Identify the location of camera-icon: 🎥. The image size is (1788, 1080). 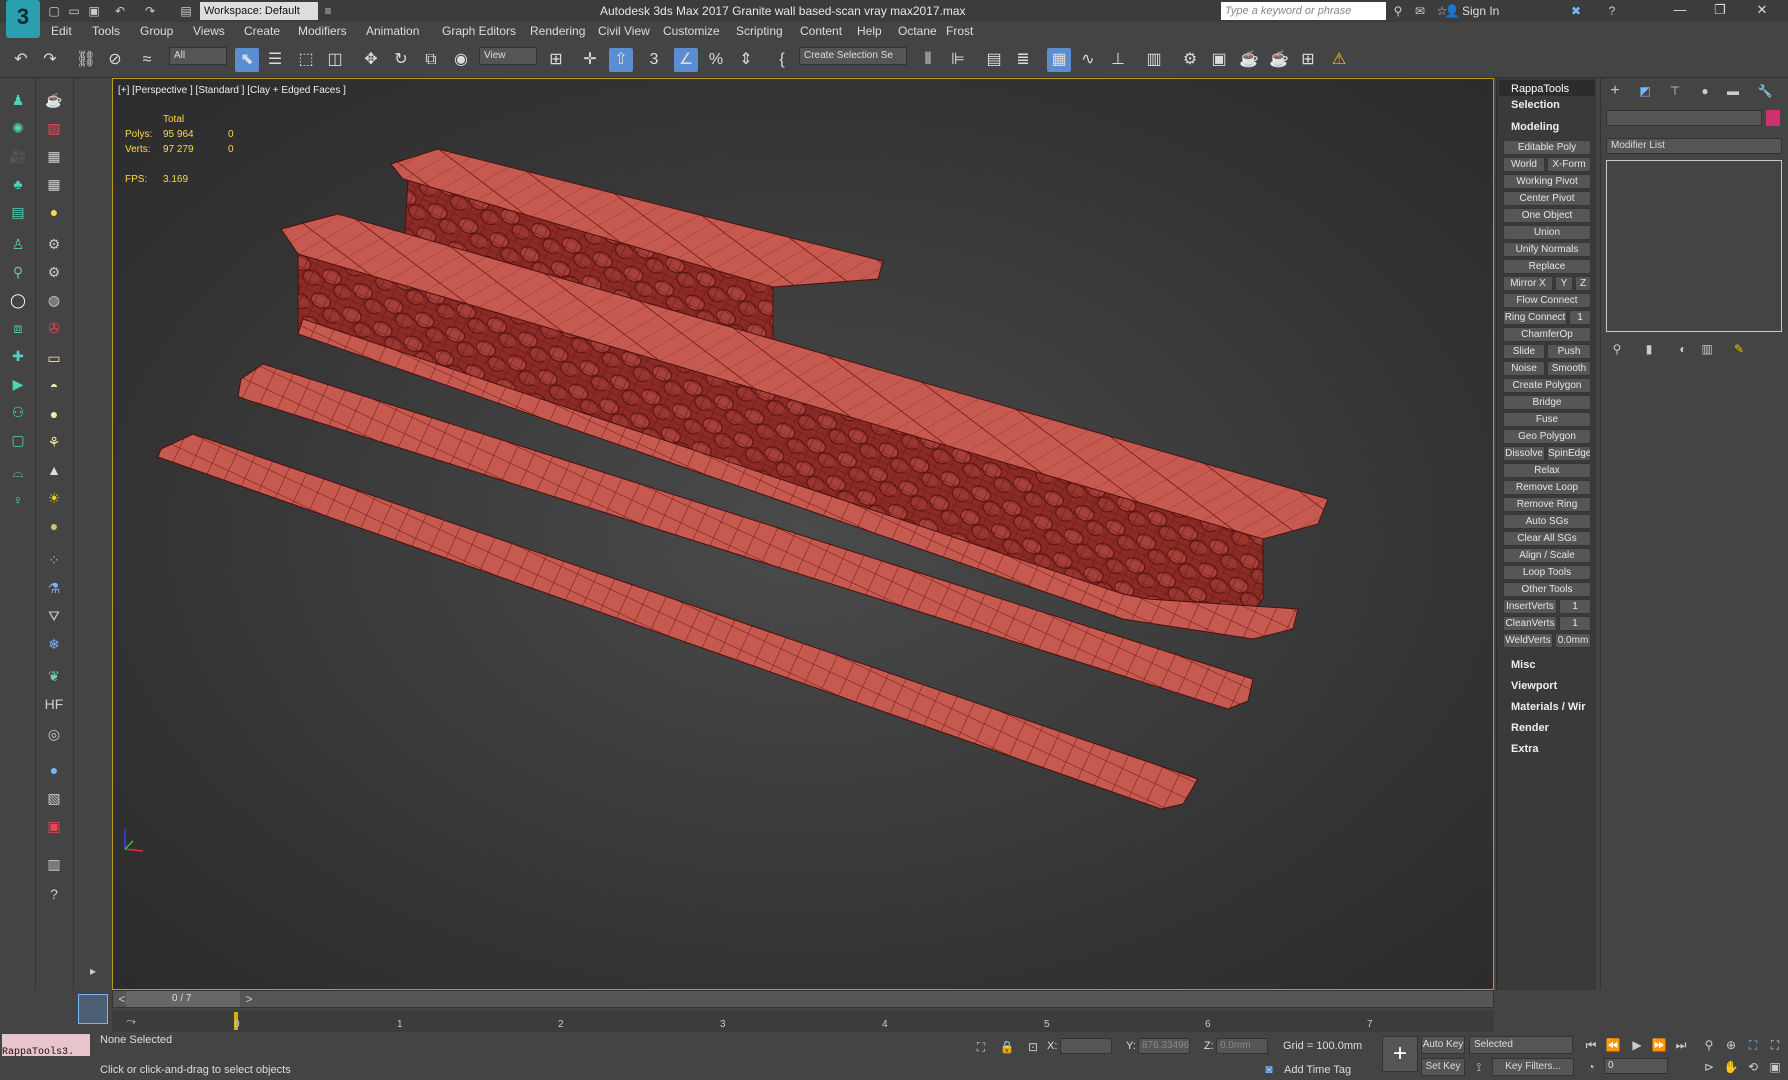
(18, 156).